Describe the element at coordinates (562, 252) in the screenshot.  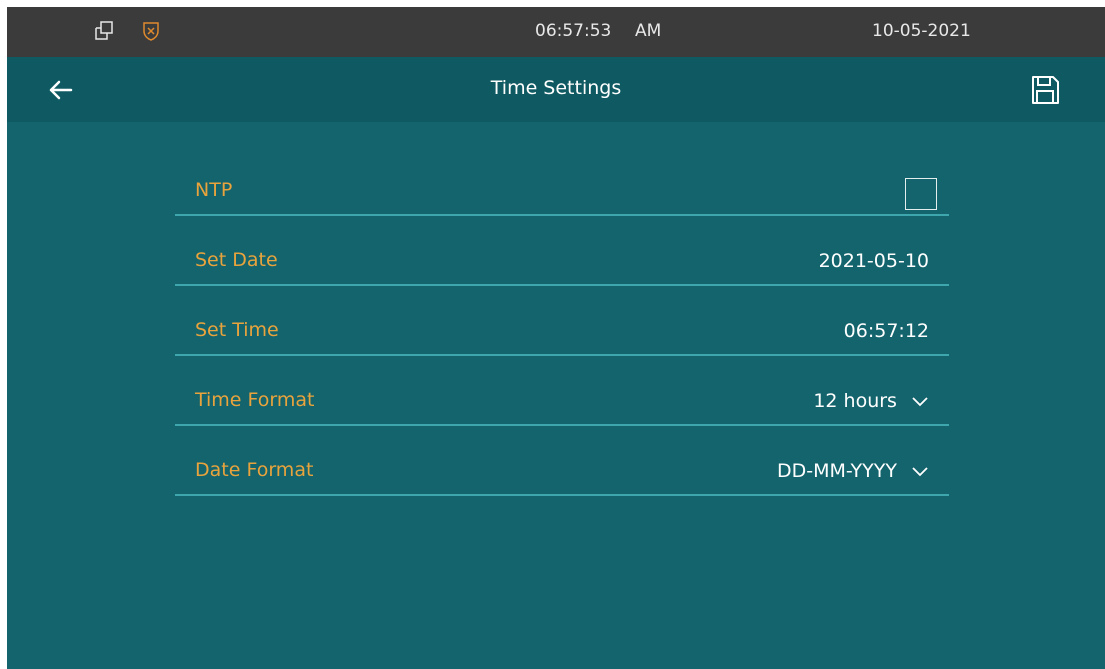
I see `set-date-row: Set Date 2021-05-10` at that location.